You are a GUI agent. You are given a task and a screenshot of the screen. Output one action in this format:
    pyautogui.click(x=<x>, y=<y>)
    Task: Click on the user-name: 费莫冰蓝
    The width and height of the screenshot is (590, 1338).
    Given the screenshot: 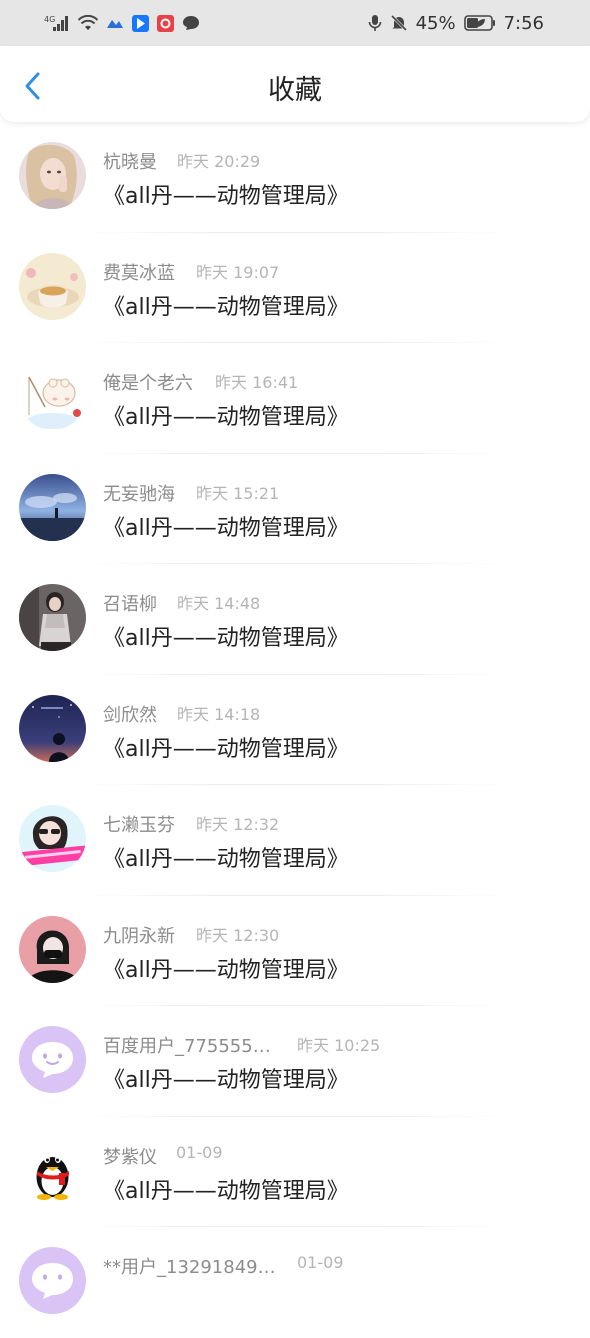 What is the action you would take?
    pyautogui.click(x=139, y=272)
    